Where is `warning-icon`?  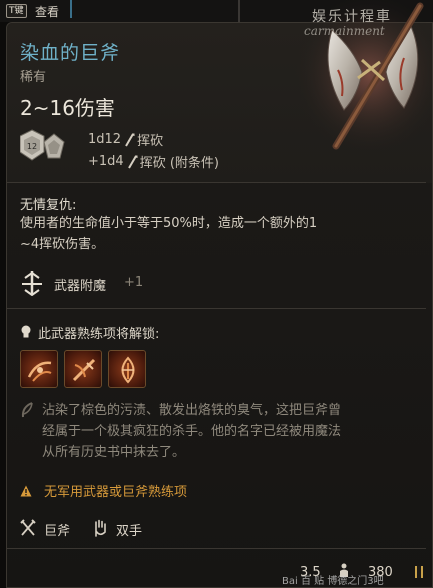
warning-icon is located at coordinates (26, 491).